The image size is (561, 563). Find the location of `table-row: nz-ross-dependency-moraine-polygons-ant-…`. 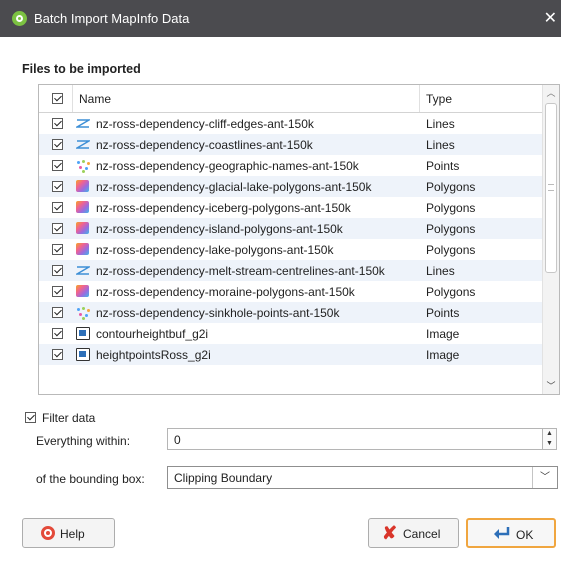

table-row: nz-ross-dependency-moraine-polygons-ant-… is located at coordinates (291, 291).